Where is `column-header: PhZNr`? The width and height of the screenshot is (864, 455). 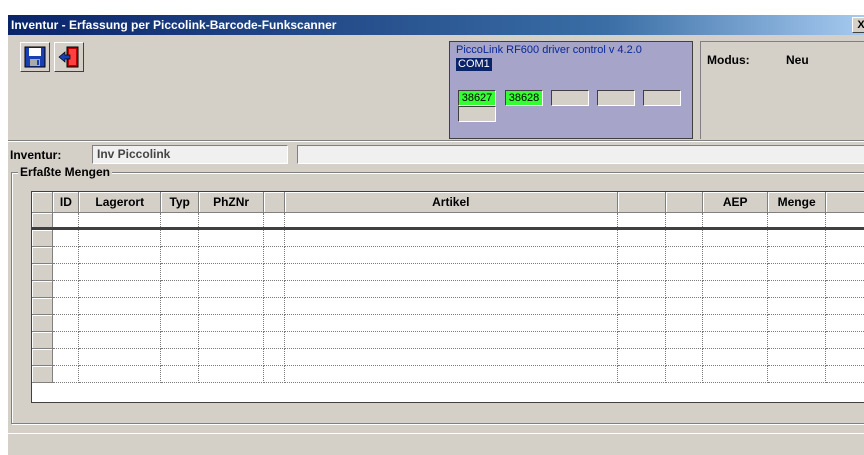
column-header: PhZNr is located at coordinates (231, 202).